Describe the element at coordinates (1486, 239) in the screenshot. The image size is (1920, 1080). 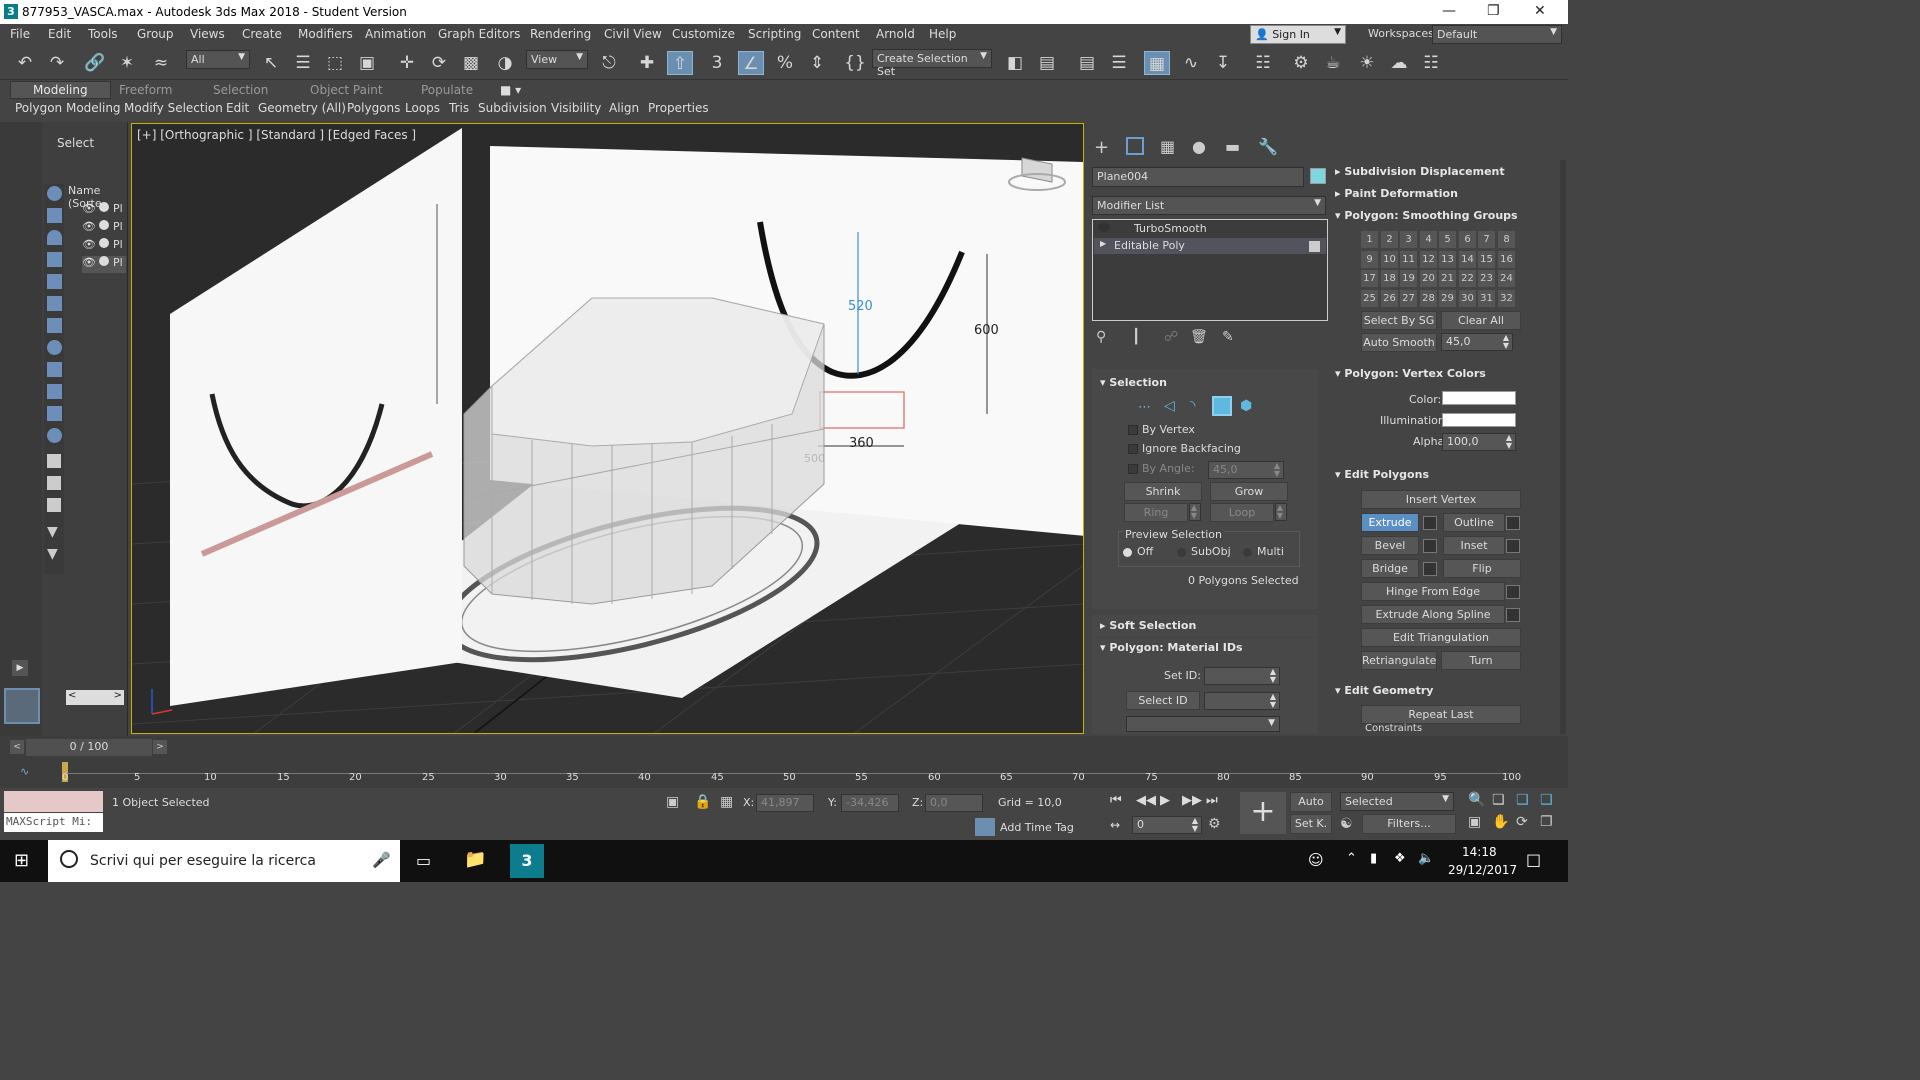
I see `sg-button: 7` at that location.